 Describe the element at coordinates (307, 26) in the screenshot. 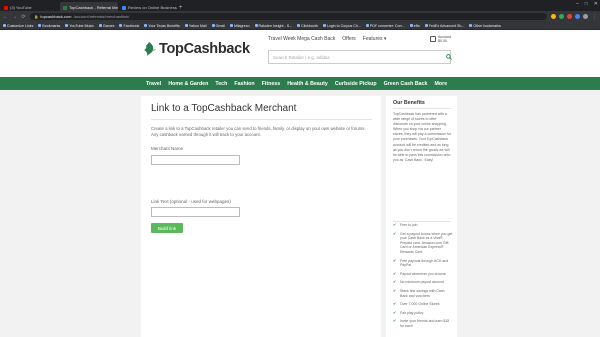

I see `bookmark-item: Clickbooth` at that location.